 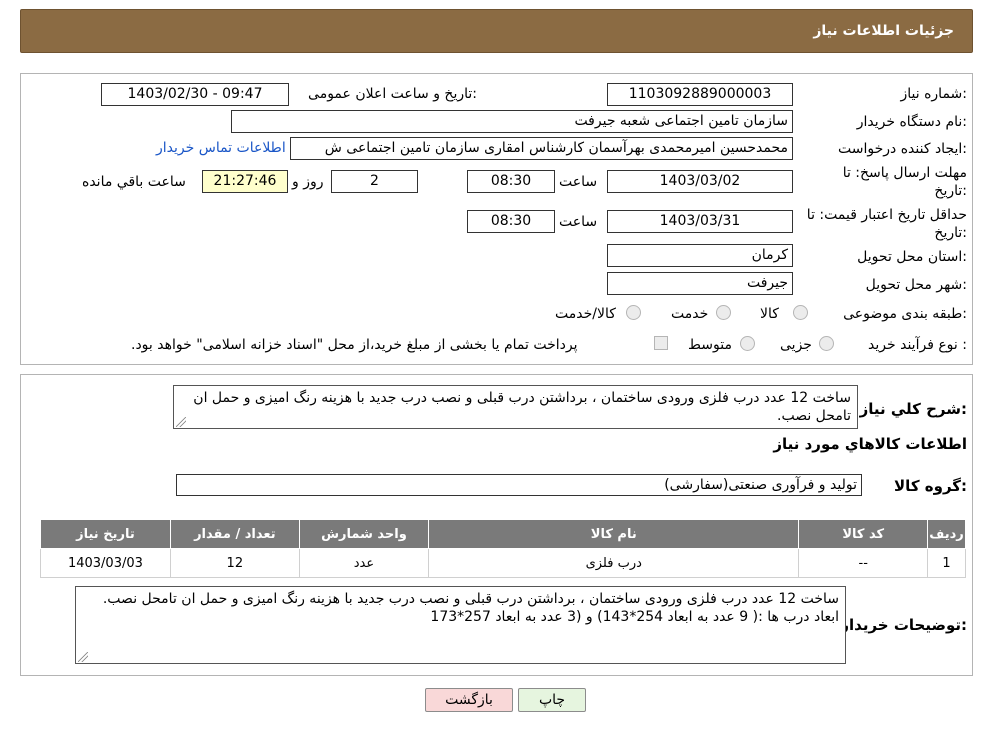 What do you see at coordinates (883, 31) in the screenshot?
I see `page-title: جزئیات اطلاعات نیاز` at bounding box center [883, 31].